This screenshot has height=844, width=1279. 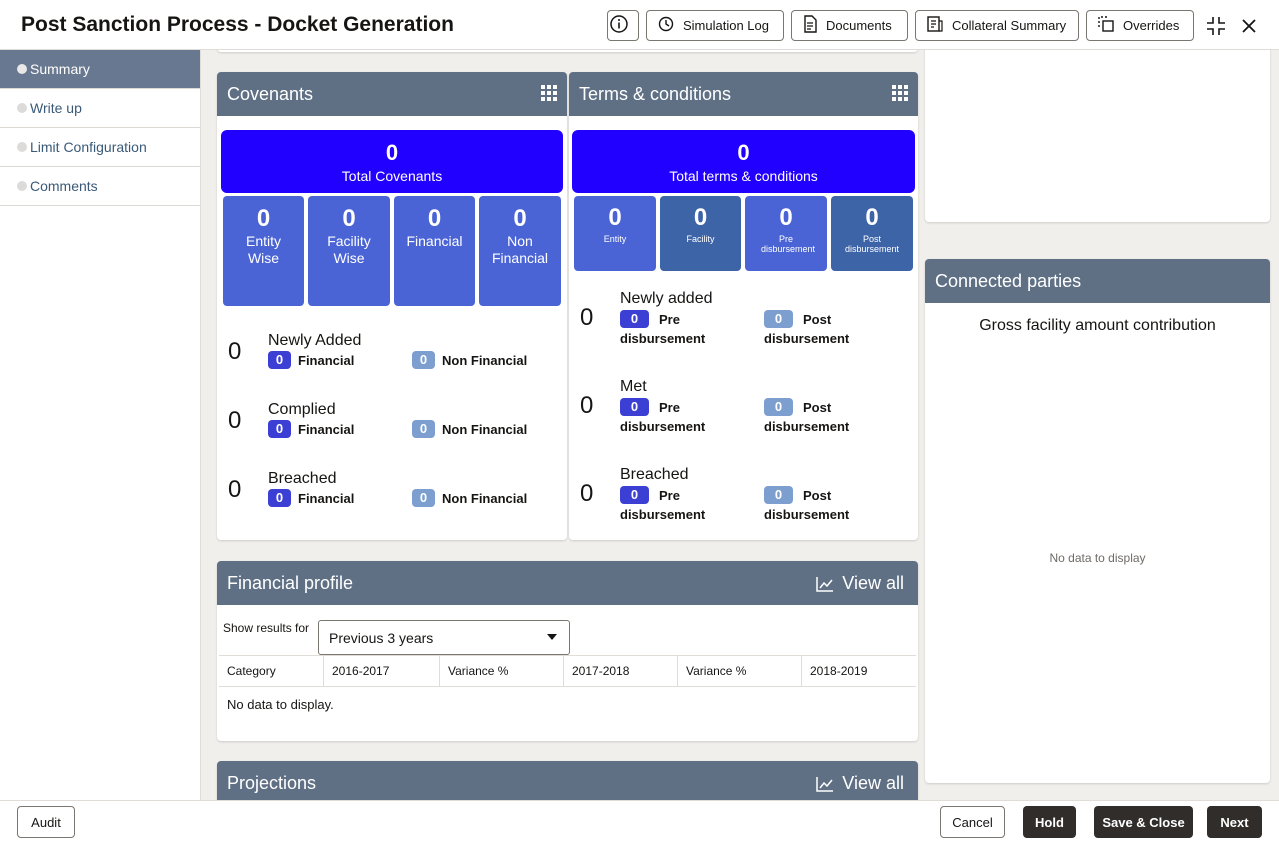 What do you see at coordinates (939, 25) in the screenshot?
I see `collateral-icon` at bounding box center [939, 25].